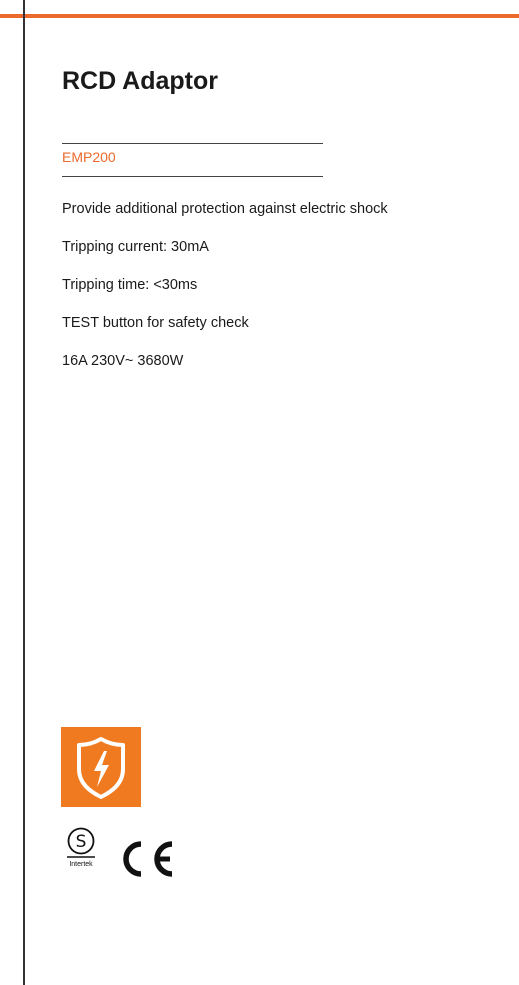 The height and width of the screenshot is (985, 519). What do you see at coordinates (192, 160) in the screenshot?
I see `model-box: EMP200` at bounding box center [192, 160].